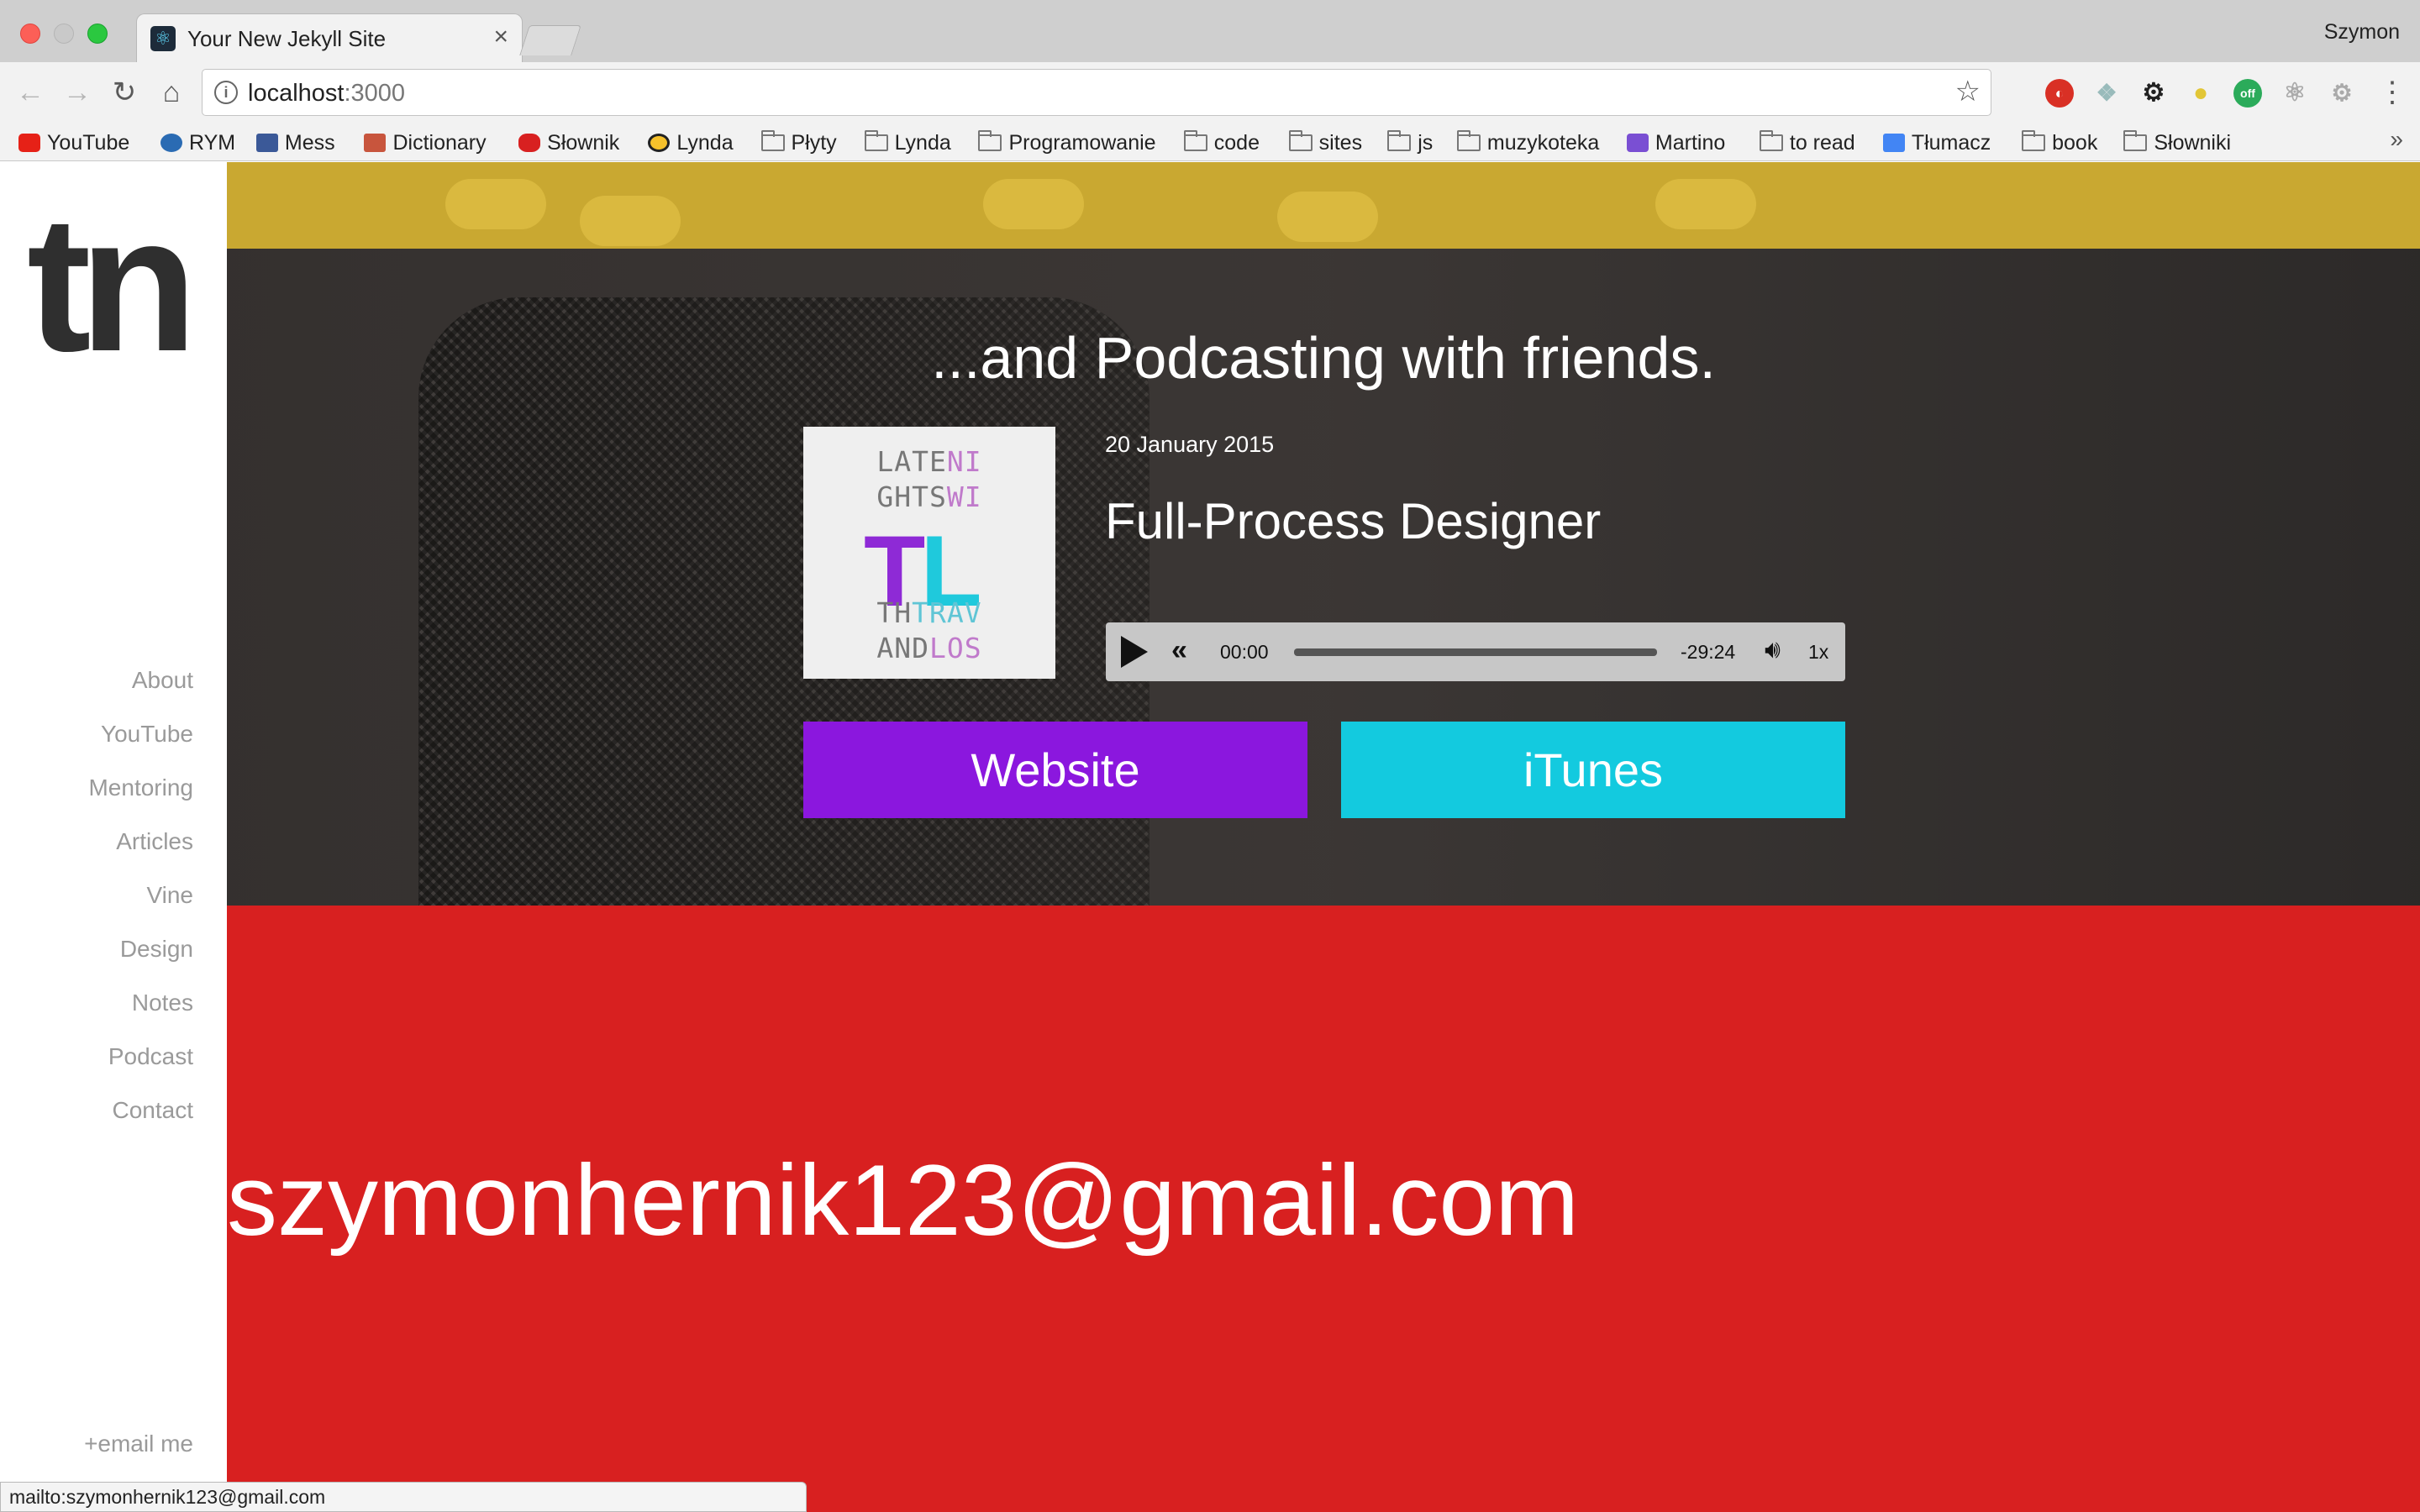 The height and width of the screenshot is (1512, 2420). Describe the element at coordinates (140, 1057) in the screenshot. I see `sidebar-item-podcast: Podcast` at that location.